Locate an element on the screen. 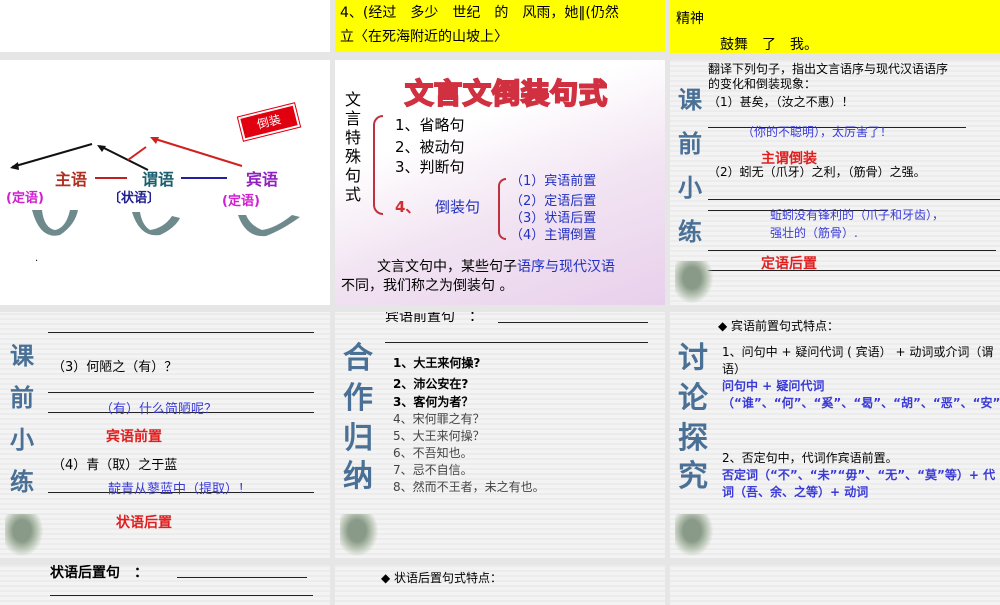 Image resolution: width=1000 pixels, height=605 pixels. question-text: （3）何陋之（有）？ is located at coordinates (115, 367).